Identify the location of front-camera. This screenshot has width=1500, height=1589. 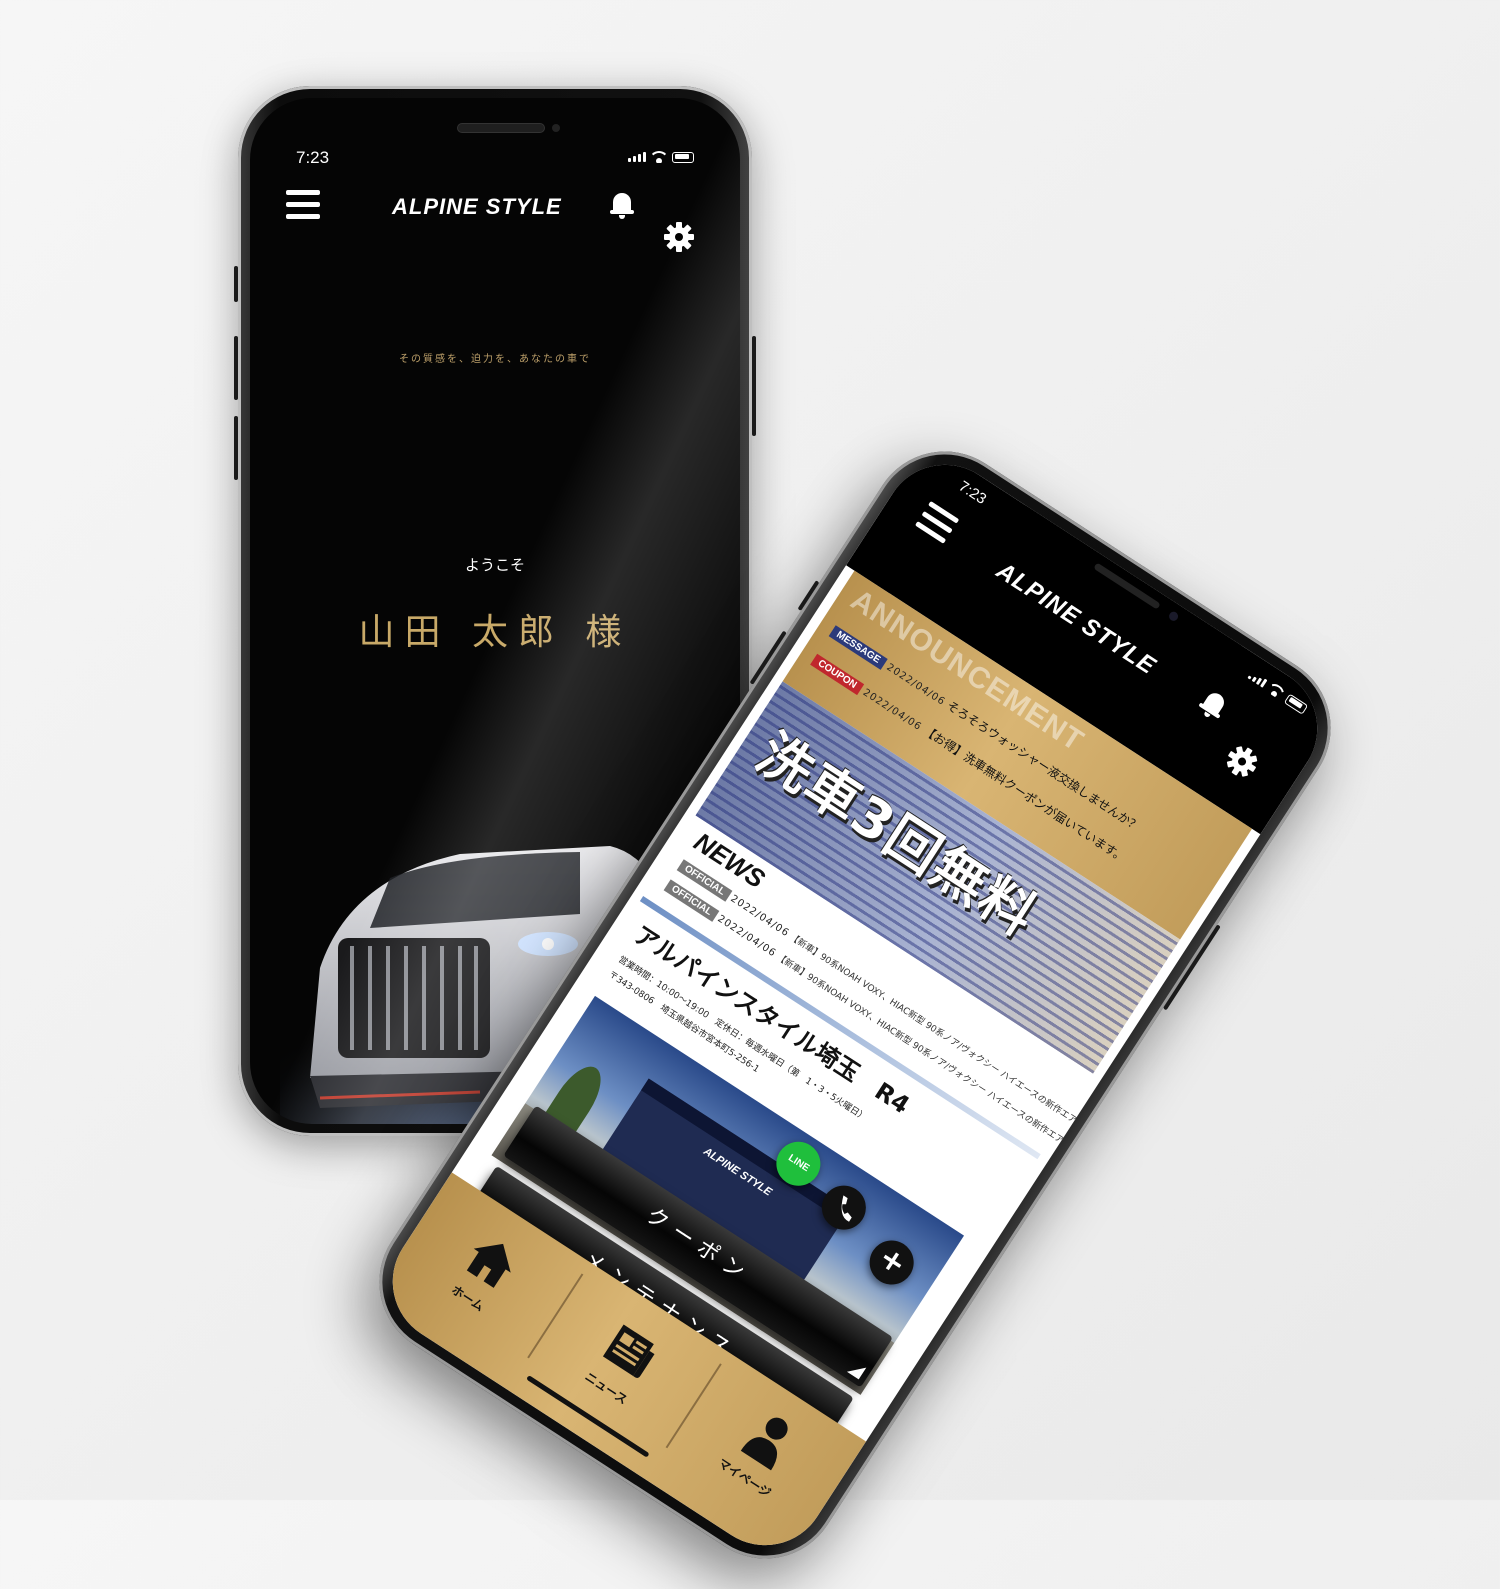
(556, 128).